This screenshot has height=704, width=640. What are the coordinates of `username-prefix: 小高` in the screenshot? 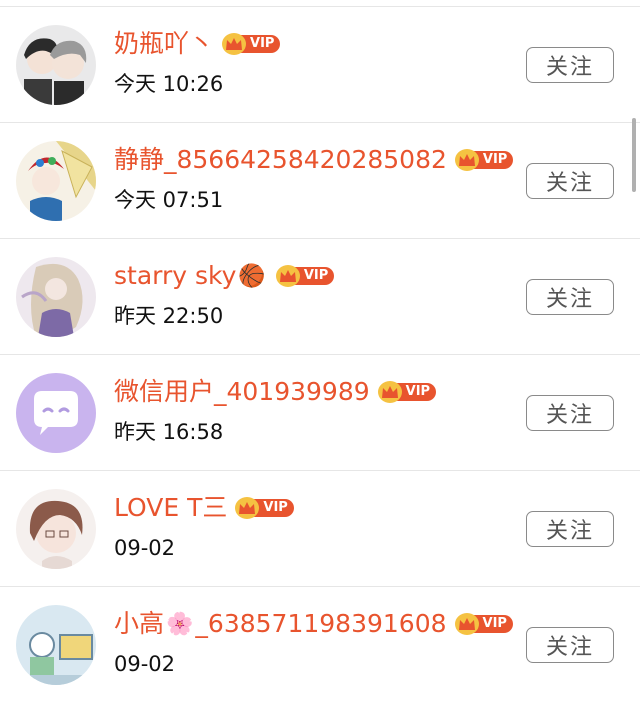 It's located at (139, 624).